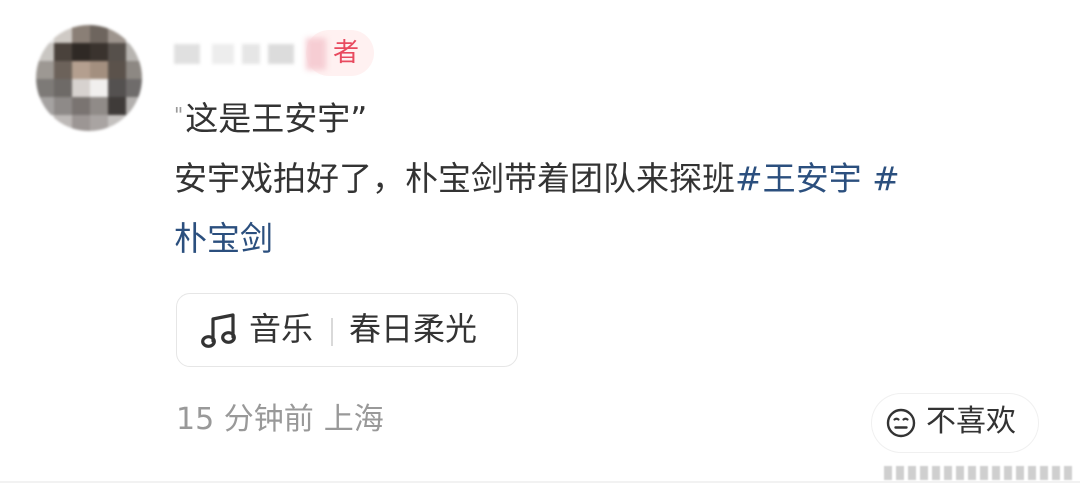 Image resolution: width=1080 pixels, height=483 pixels. Describe the element at coordinates (353, 419) in the screenshot. I see `post-location: 上海` at that location.